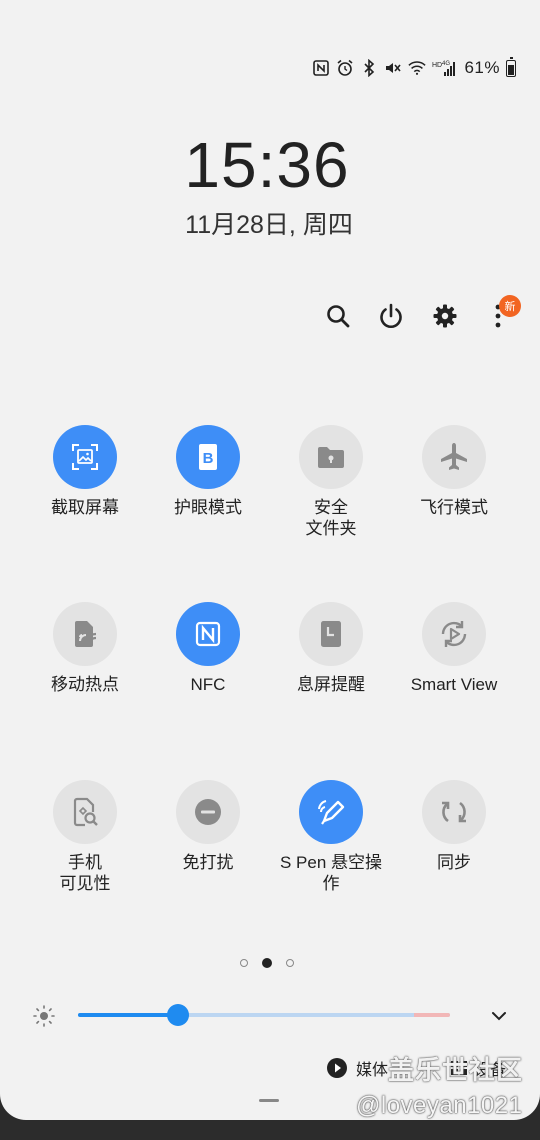 The height and width of the screenshot is (1140, 540). I want to click on search-button, so click(338, 316).